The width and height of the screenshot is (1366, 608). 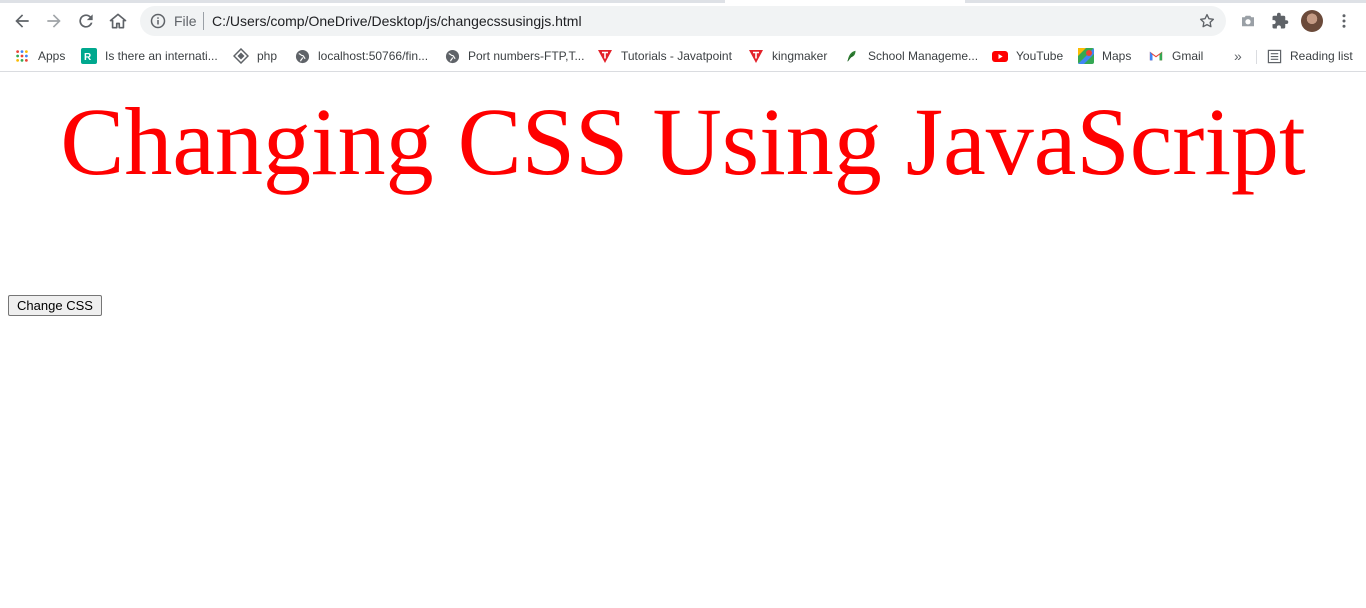 I want to click on bookmark-label: Gmail, so click(x=1188, y=56).